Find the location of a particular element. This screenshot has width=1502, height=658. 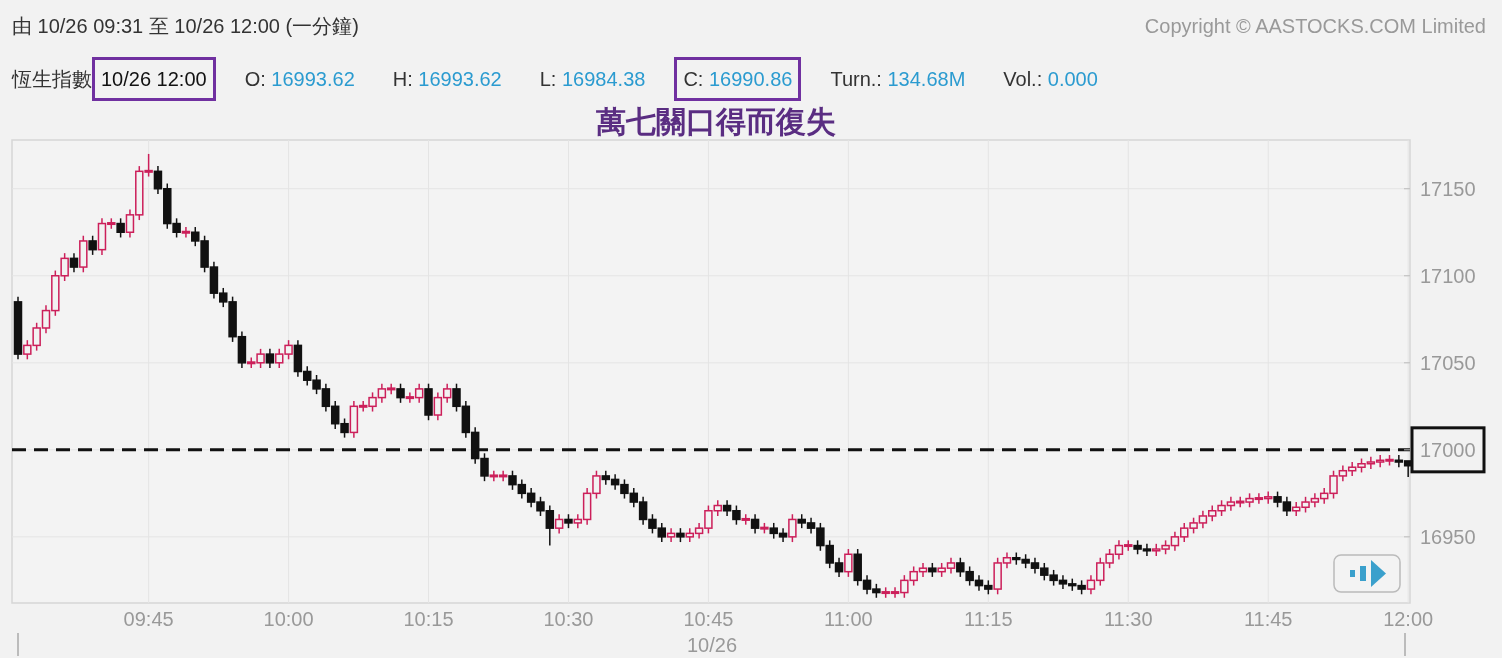

date-label: 10/26 is located at coordinates (712, 645).